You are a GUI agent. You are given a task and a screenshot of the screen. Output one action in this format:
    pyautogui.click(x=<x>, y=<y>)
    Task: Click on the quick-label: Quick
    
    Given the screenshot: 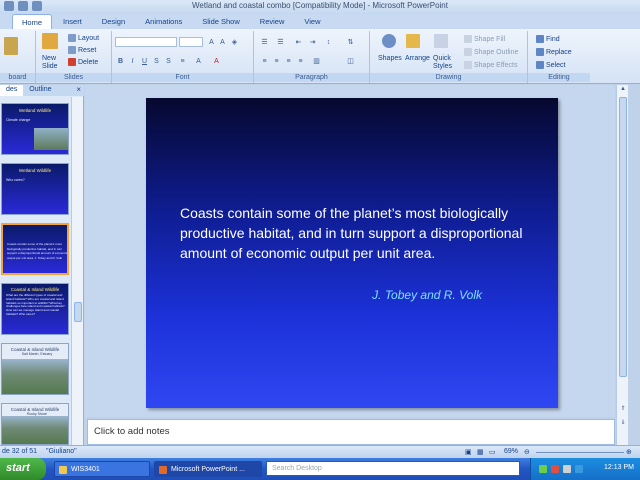 What is the action you would take?
    pyautogui.click(x=442, y=58)
    